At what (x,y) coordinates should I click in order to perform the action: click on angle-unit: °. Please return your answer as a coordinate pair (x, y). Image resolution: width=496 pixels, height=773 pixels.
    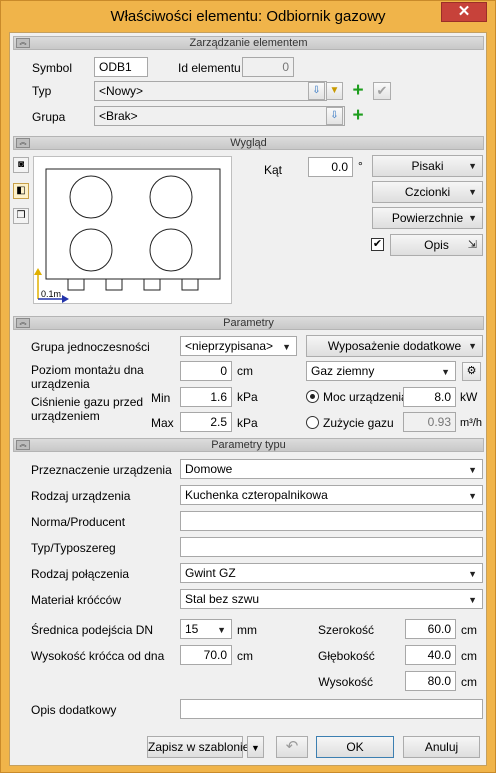
    Looking at the image, I should click on (360, 166).